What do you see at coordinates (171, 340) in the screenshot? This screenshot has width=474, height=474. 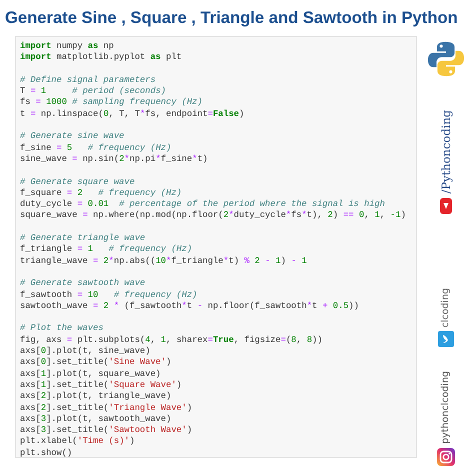 I see `code-line: fig, axs = plt.subplots(4, 1, sharex=True, figsize=(8, 8))` at bounding box center [171, 340].